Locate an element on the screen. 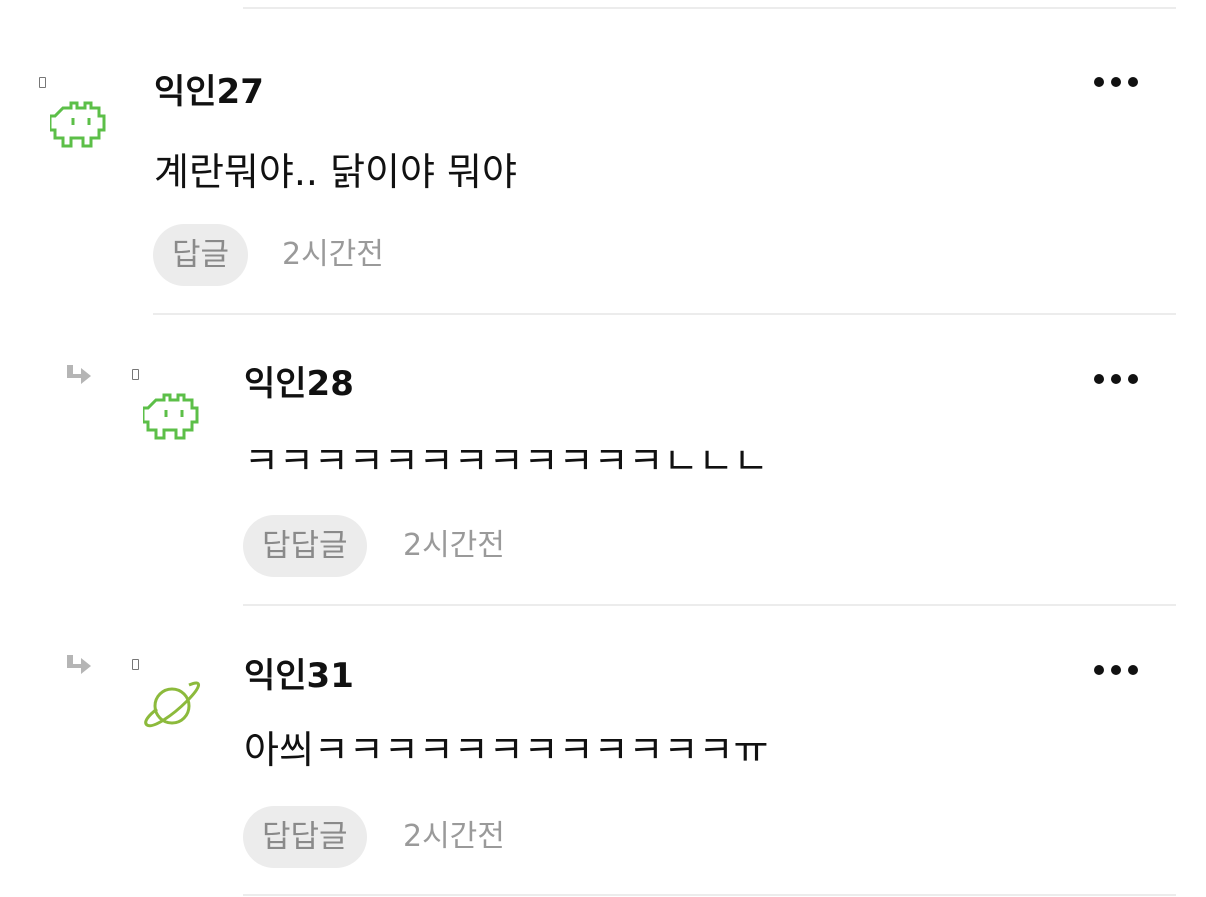  comment-text: 계란뭐야.. 닭이야 뭐야 is located at coordinates (335, 172).